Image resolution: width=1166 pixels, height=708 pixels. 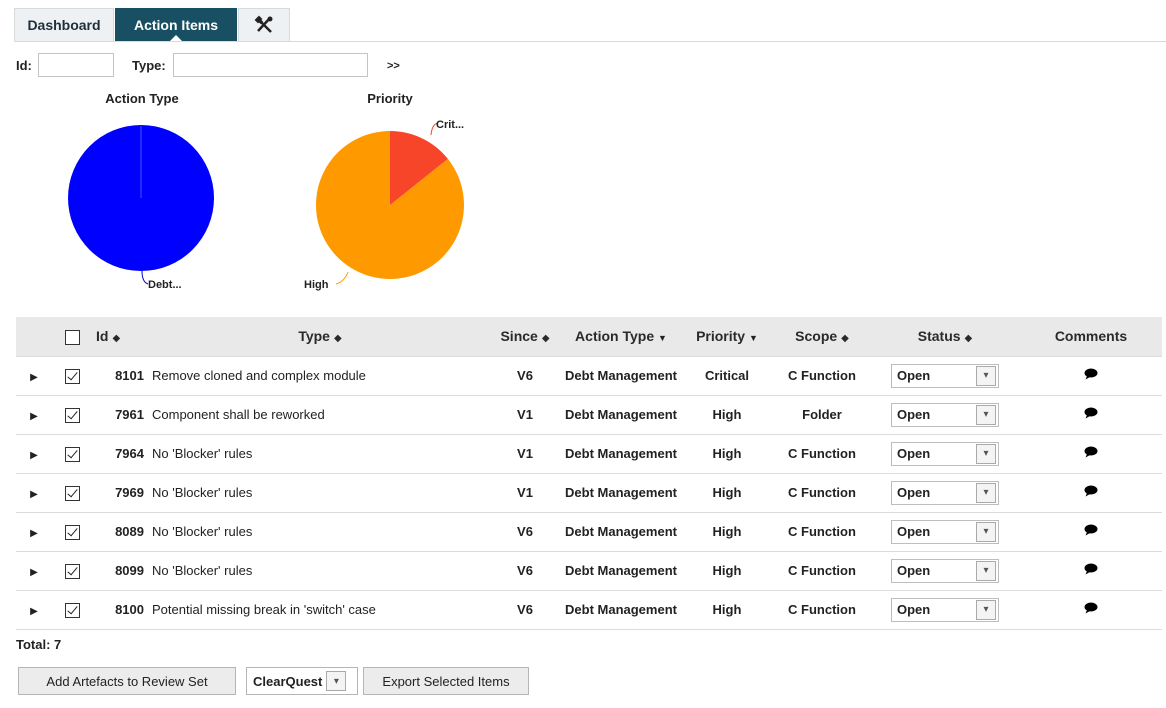 I want to click on priority-chart-title: Priority, so click(x=390, y=98).